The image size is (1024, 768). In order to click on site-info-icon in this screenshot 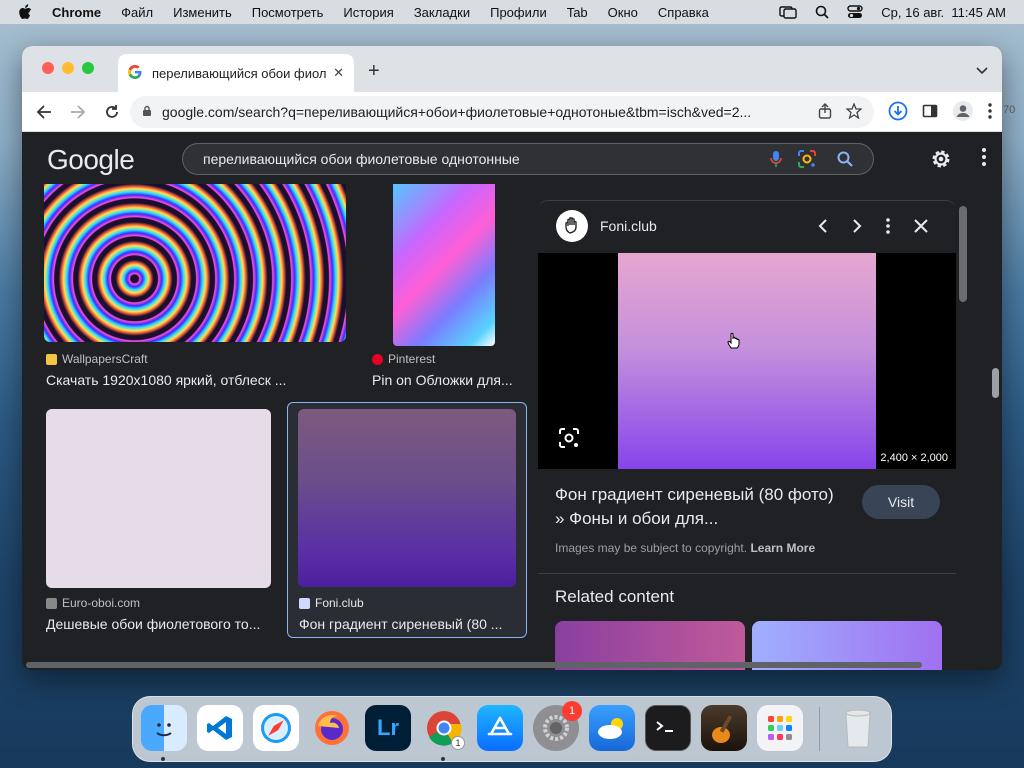, I will do `click(147, 112)`.